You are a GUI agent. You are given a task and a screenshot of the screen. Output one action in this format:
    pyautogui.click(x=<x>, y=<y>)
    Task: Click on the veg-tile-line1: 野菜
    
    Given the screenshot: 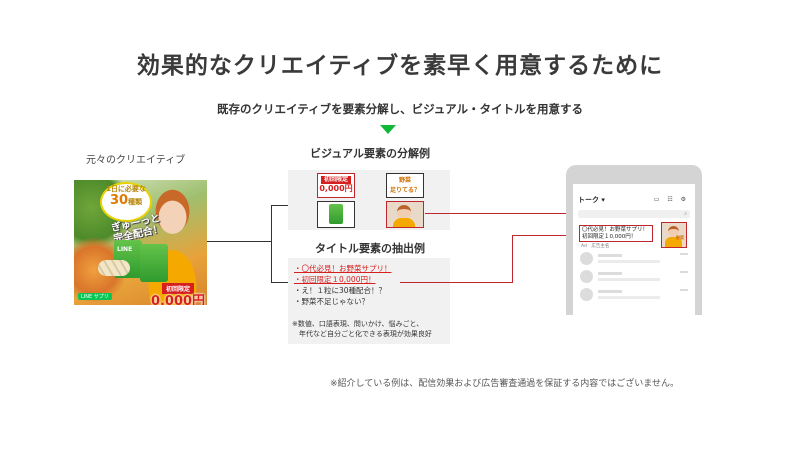 What is the action you would take?
    pyautogui.click(x=404, y=180)
    